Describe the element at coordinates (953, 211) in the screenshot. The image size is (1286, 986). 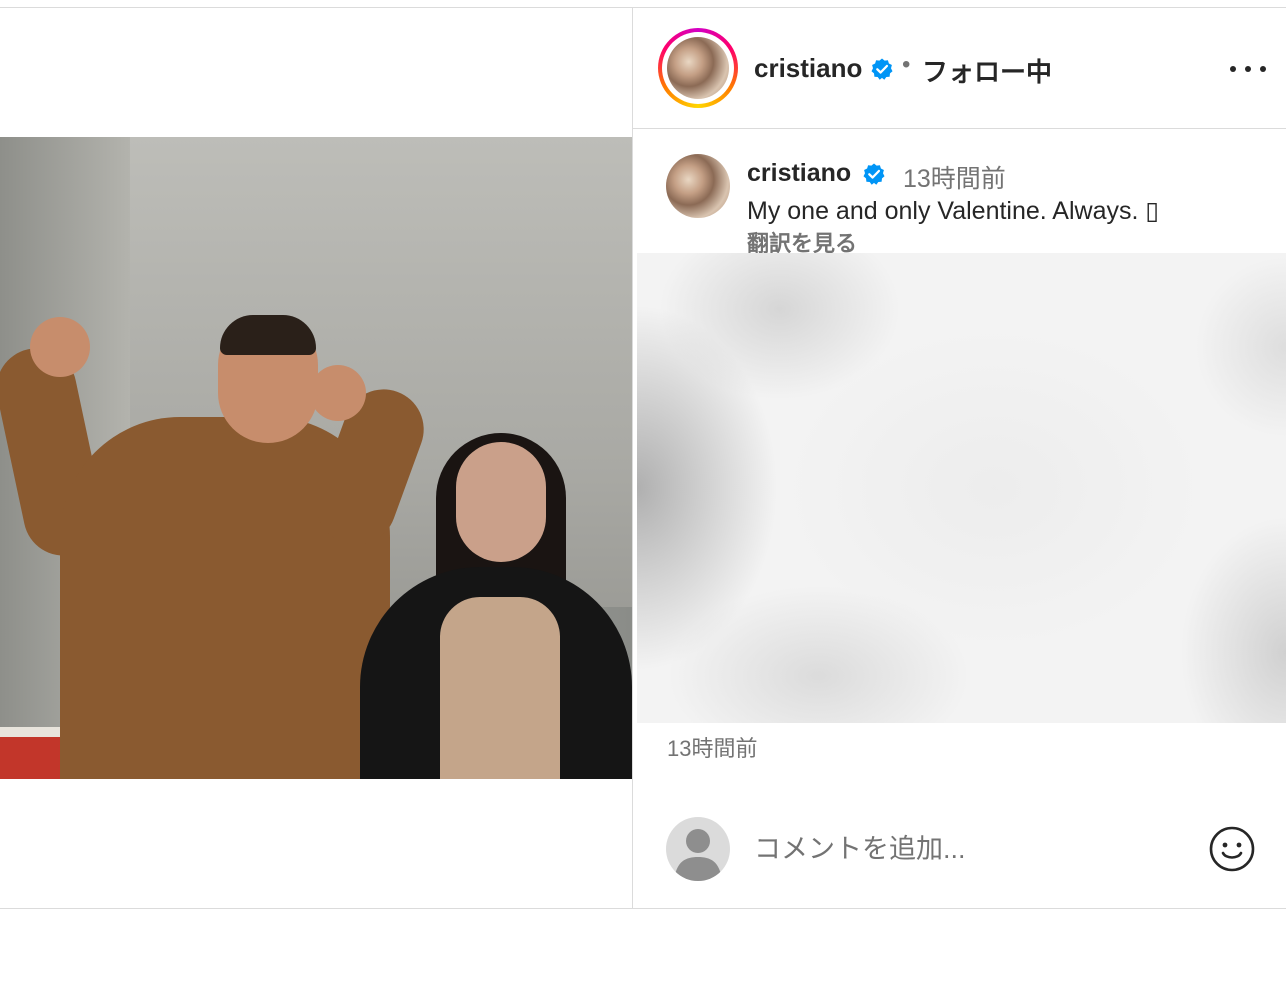
I see `caption-text: My one and only Valentine. Always. ▯` at that location.